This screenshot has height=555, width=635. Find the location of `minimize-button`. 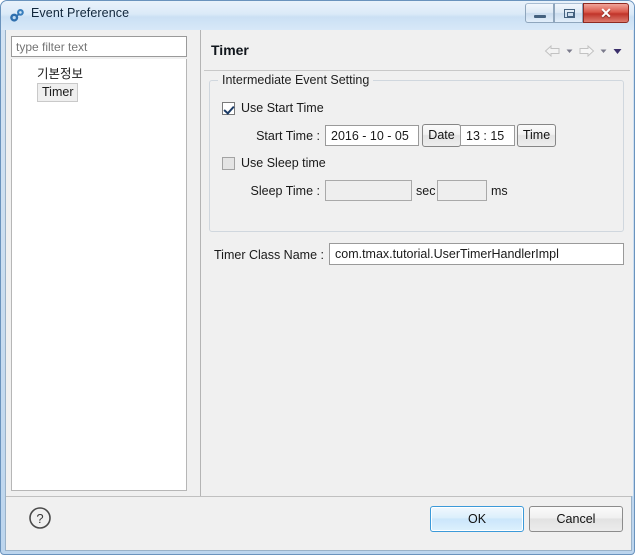

minimize-button is located at coordinates (539, 13).